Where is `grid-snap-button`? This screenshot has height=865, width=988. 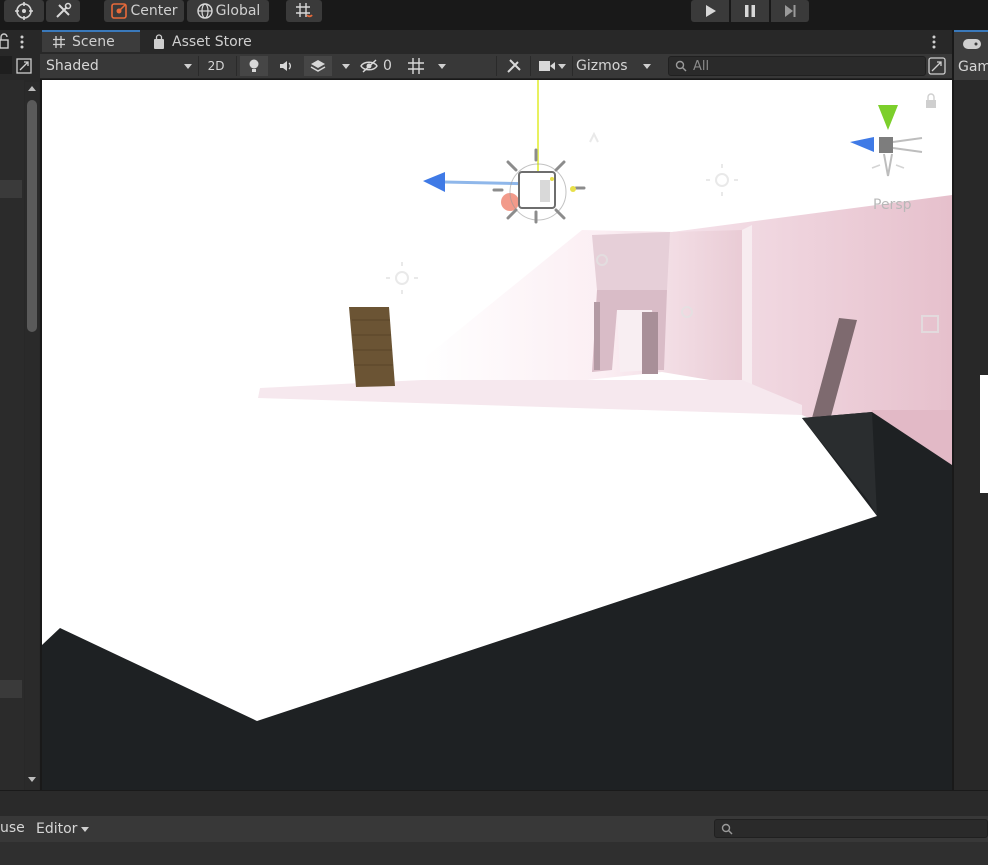 grid-snap-button is located at coordinates (304, 11).